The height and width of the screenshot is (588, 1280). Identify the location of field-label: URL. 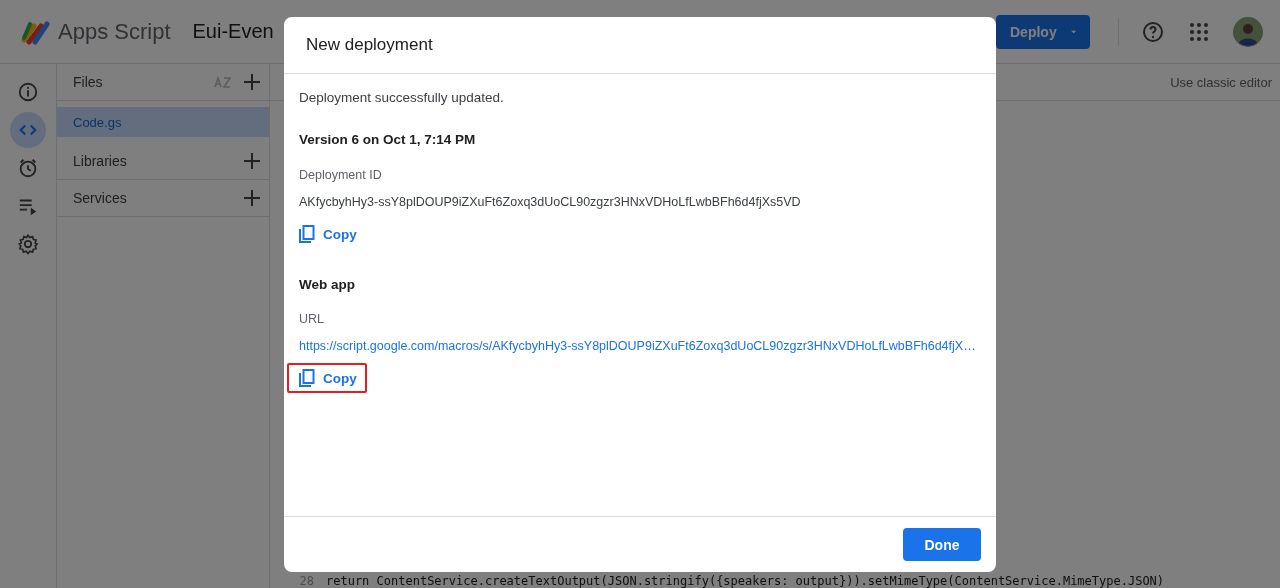
(312, 319).